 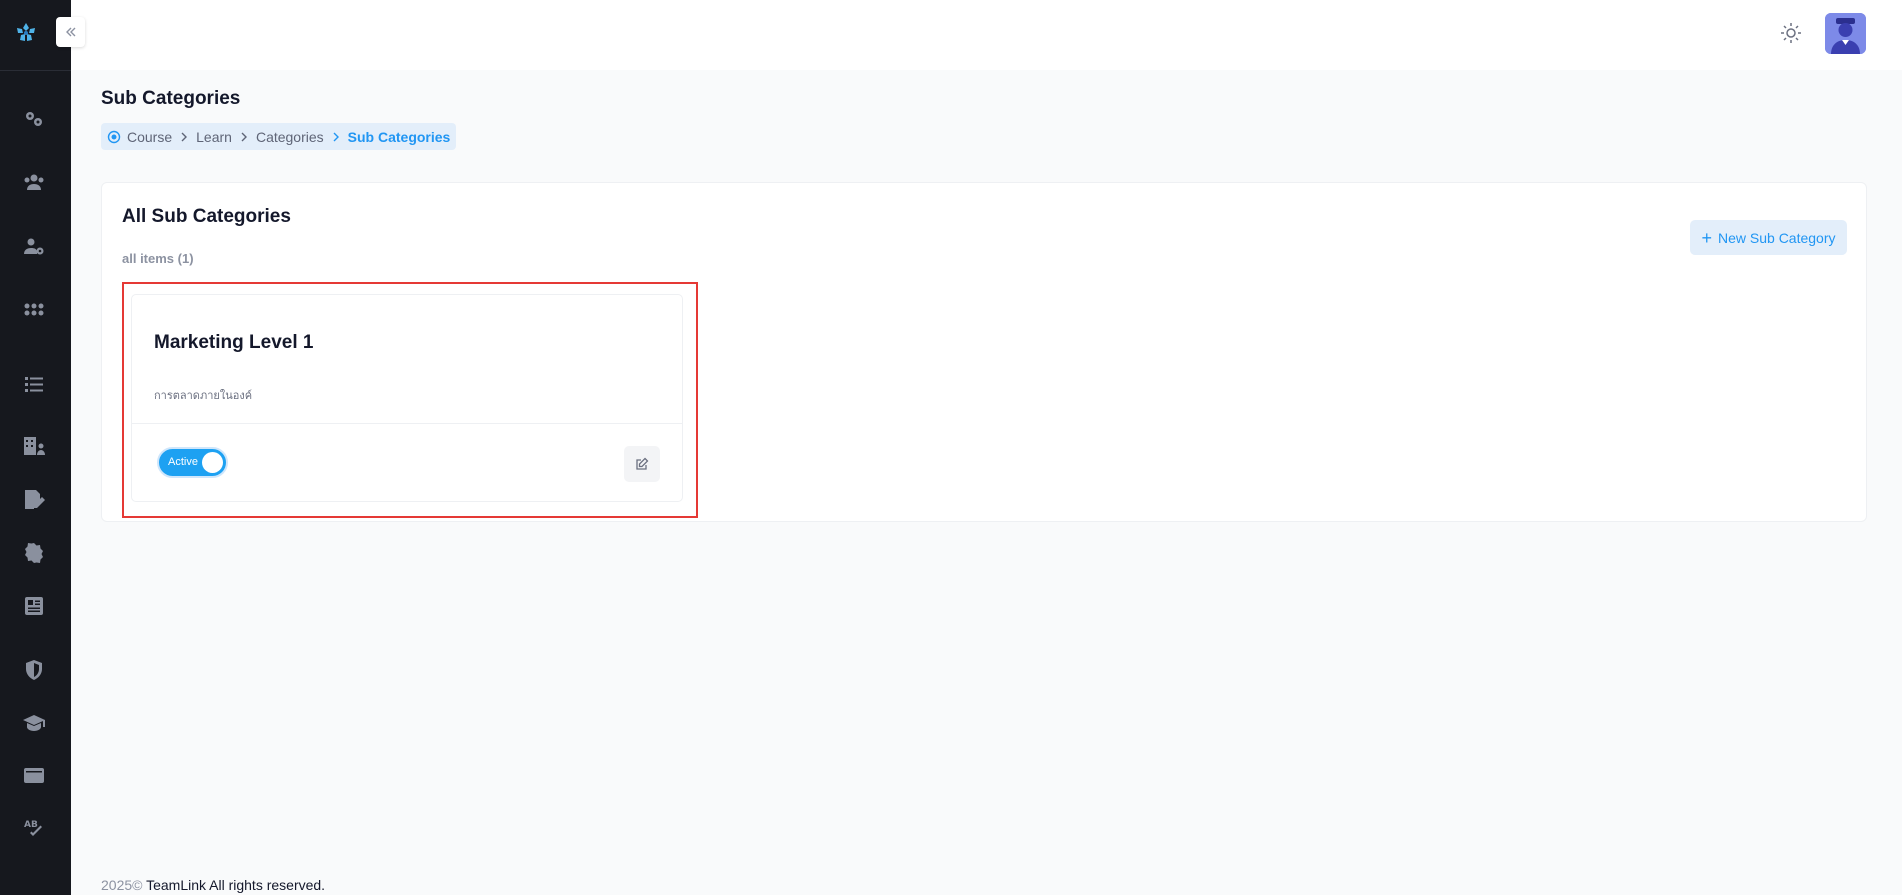 What do you see at coordinates (122, 885) in the screenshot?
I see `footer-year: 2025©` at bounding box center [122, 885].